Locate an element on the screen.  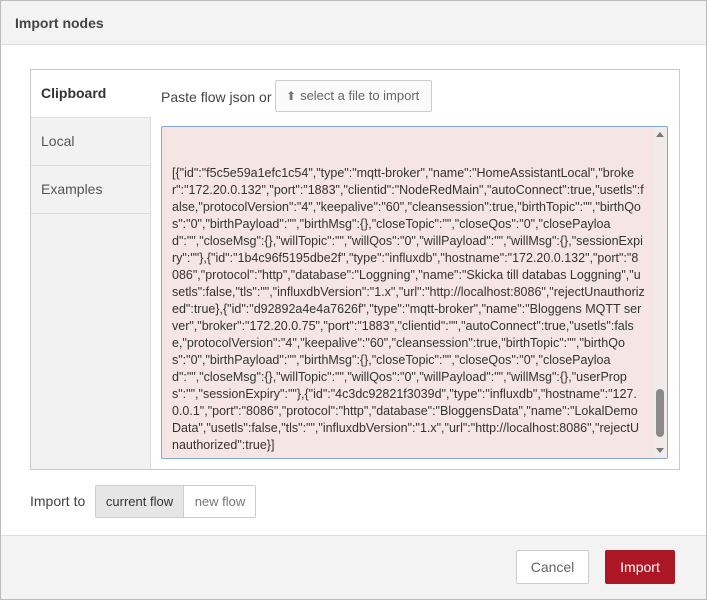
dialog-title: Import nodes is located at coordinates (59, 23).